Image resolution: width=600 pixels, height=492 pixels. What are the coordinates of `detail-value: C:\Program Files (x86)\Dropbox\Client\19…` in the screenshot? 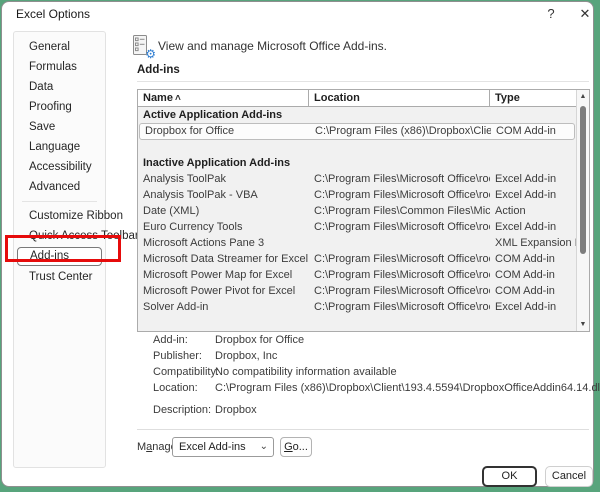 It's located at (407, 388).